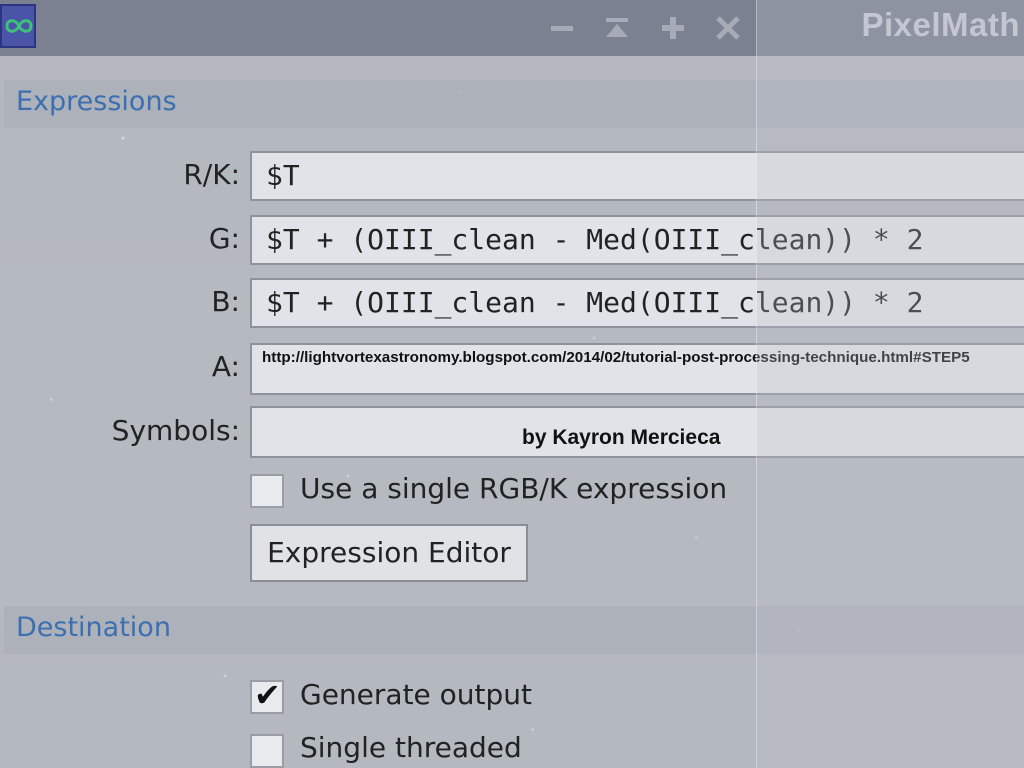 This screenshot has width=1024, height=768. What do you see at coordinates (225, 366) in the screenshot?
I see `a-label: A:` at bounding box center [225, 366].